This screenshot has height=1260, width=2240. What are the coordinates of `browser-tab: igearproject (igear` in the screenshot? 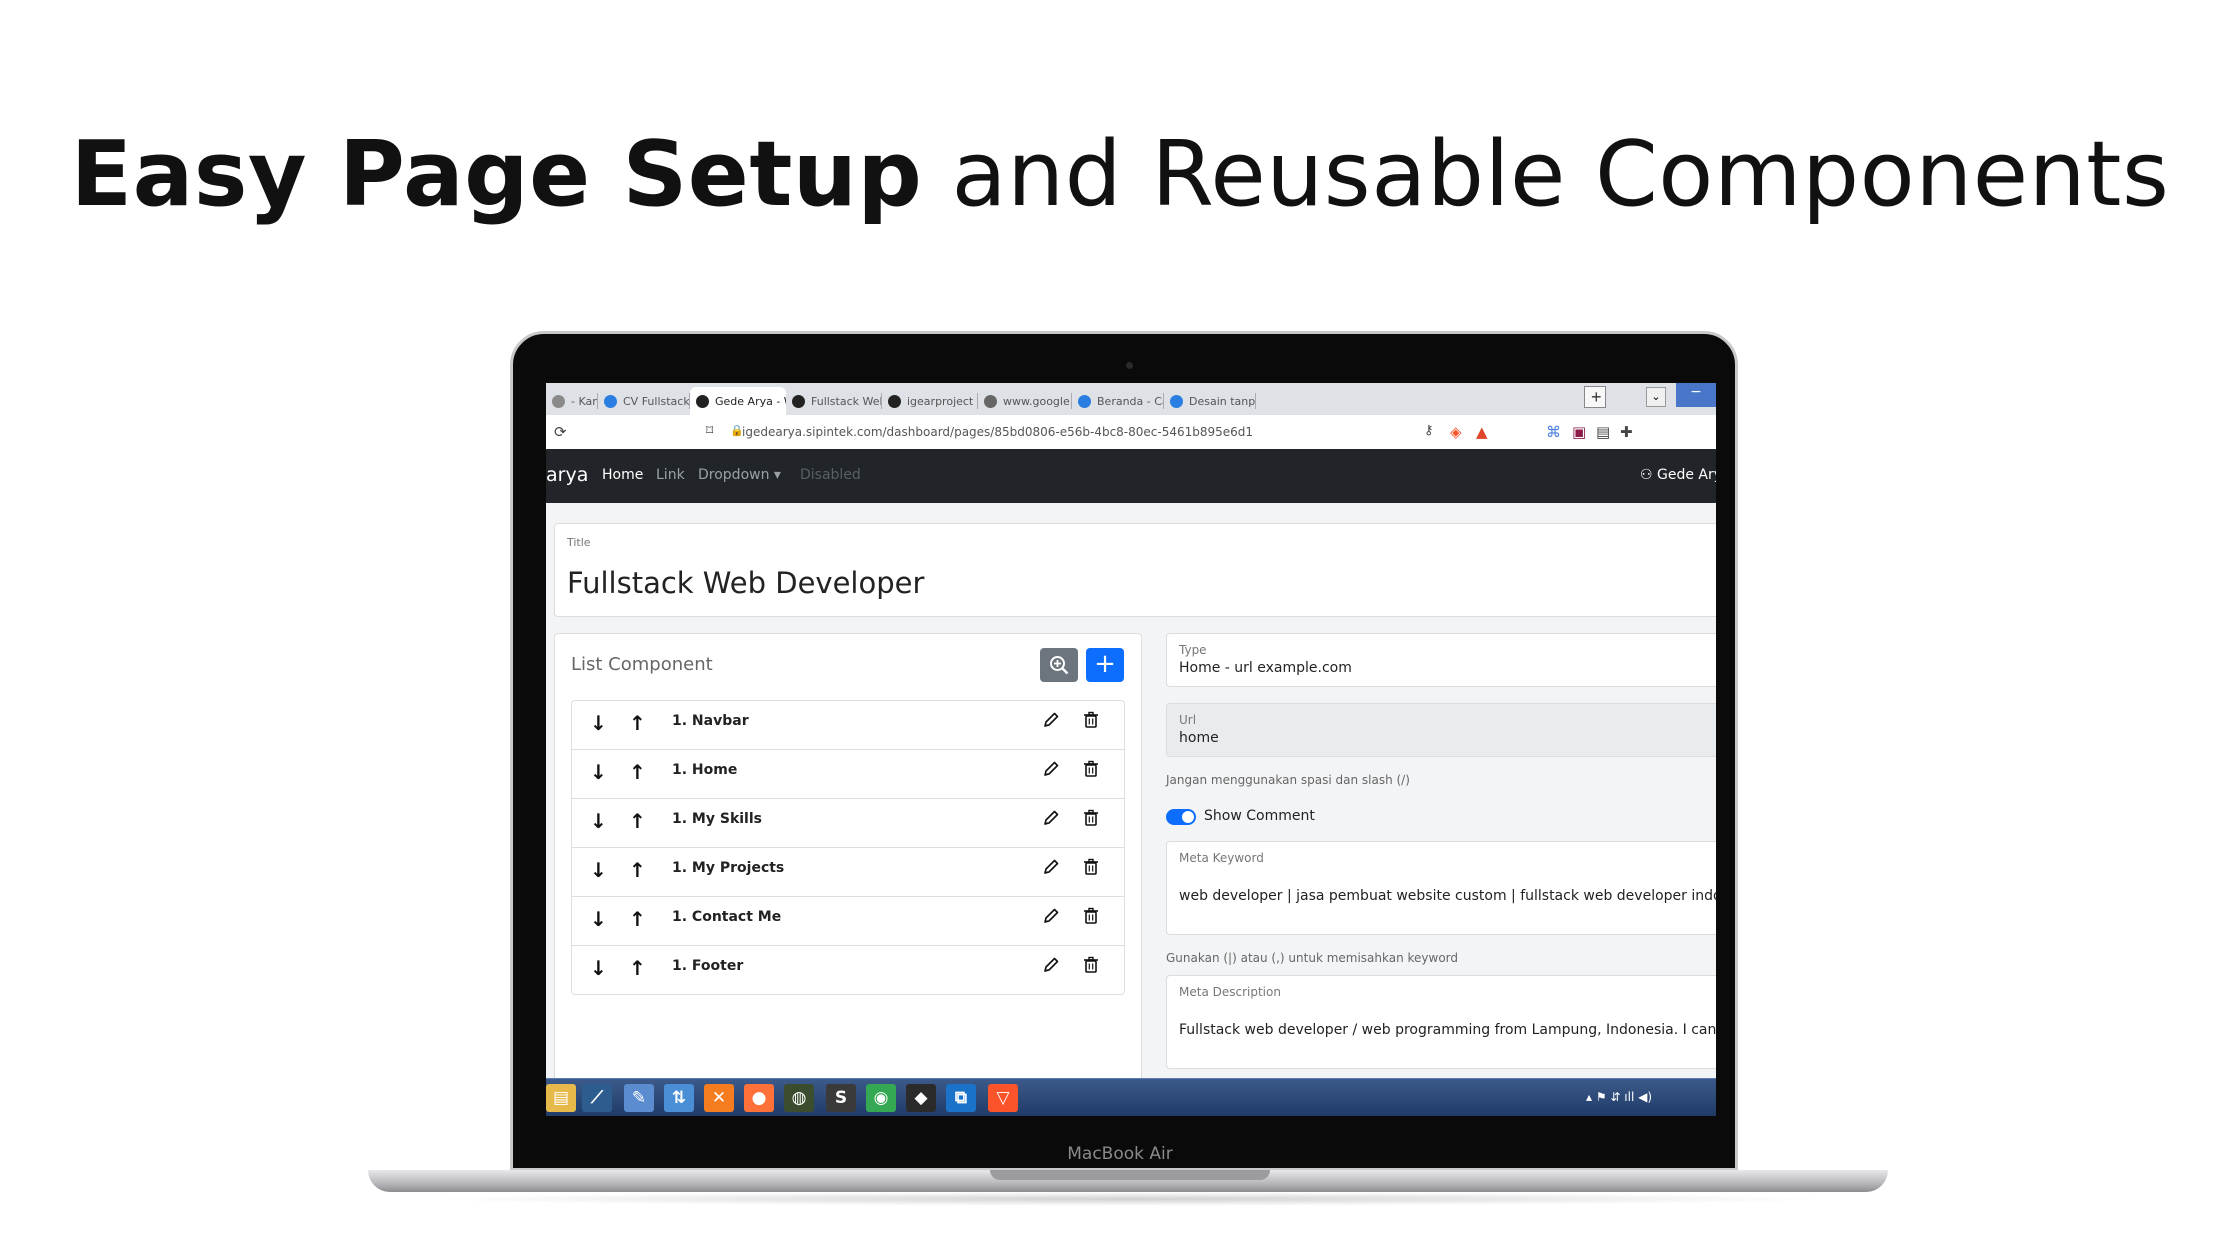 It's located at (930, 401).